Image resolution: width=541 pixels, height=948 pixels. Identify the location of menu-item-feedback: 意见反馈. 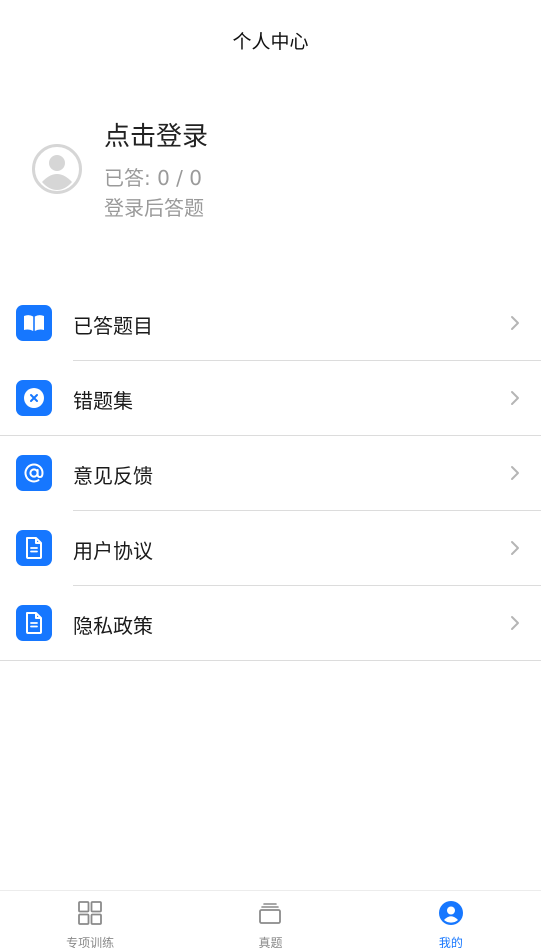
(270, 473).